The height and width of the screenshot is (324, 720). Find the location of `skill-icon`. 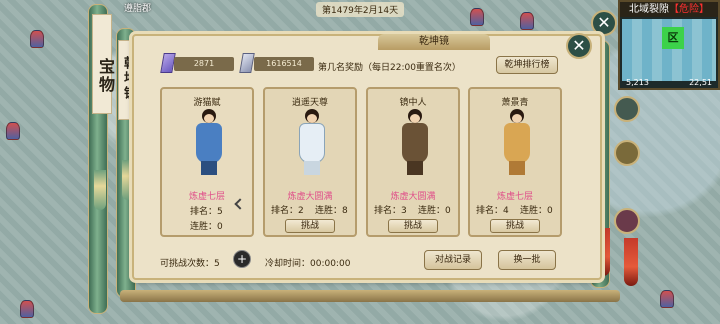

skill-icon is located at coordinates (627, 109).